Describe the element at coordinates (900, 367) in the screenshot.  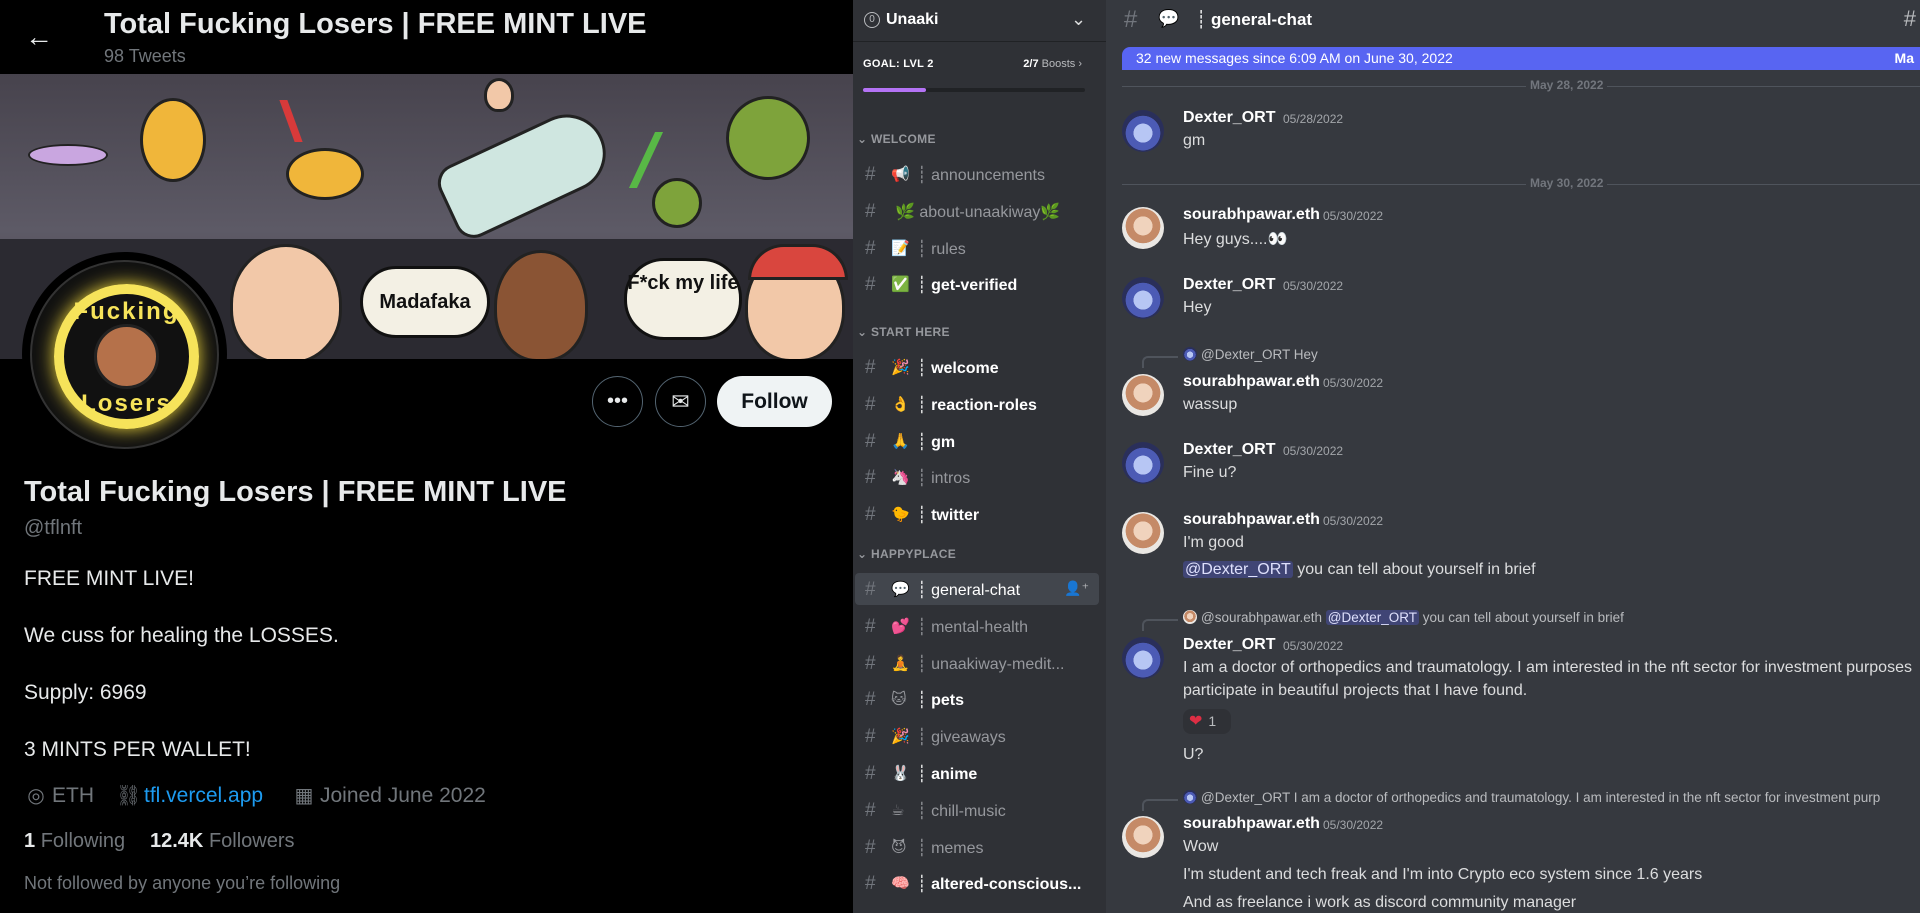
I see `channel-emoji-icon: 🎉` at that location.